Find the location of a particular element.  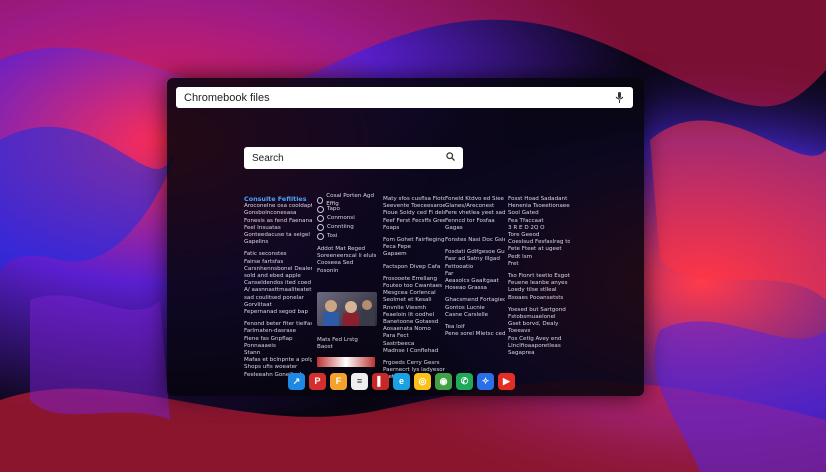

files-app-icon: F is located at coordinates (338, 381).